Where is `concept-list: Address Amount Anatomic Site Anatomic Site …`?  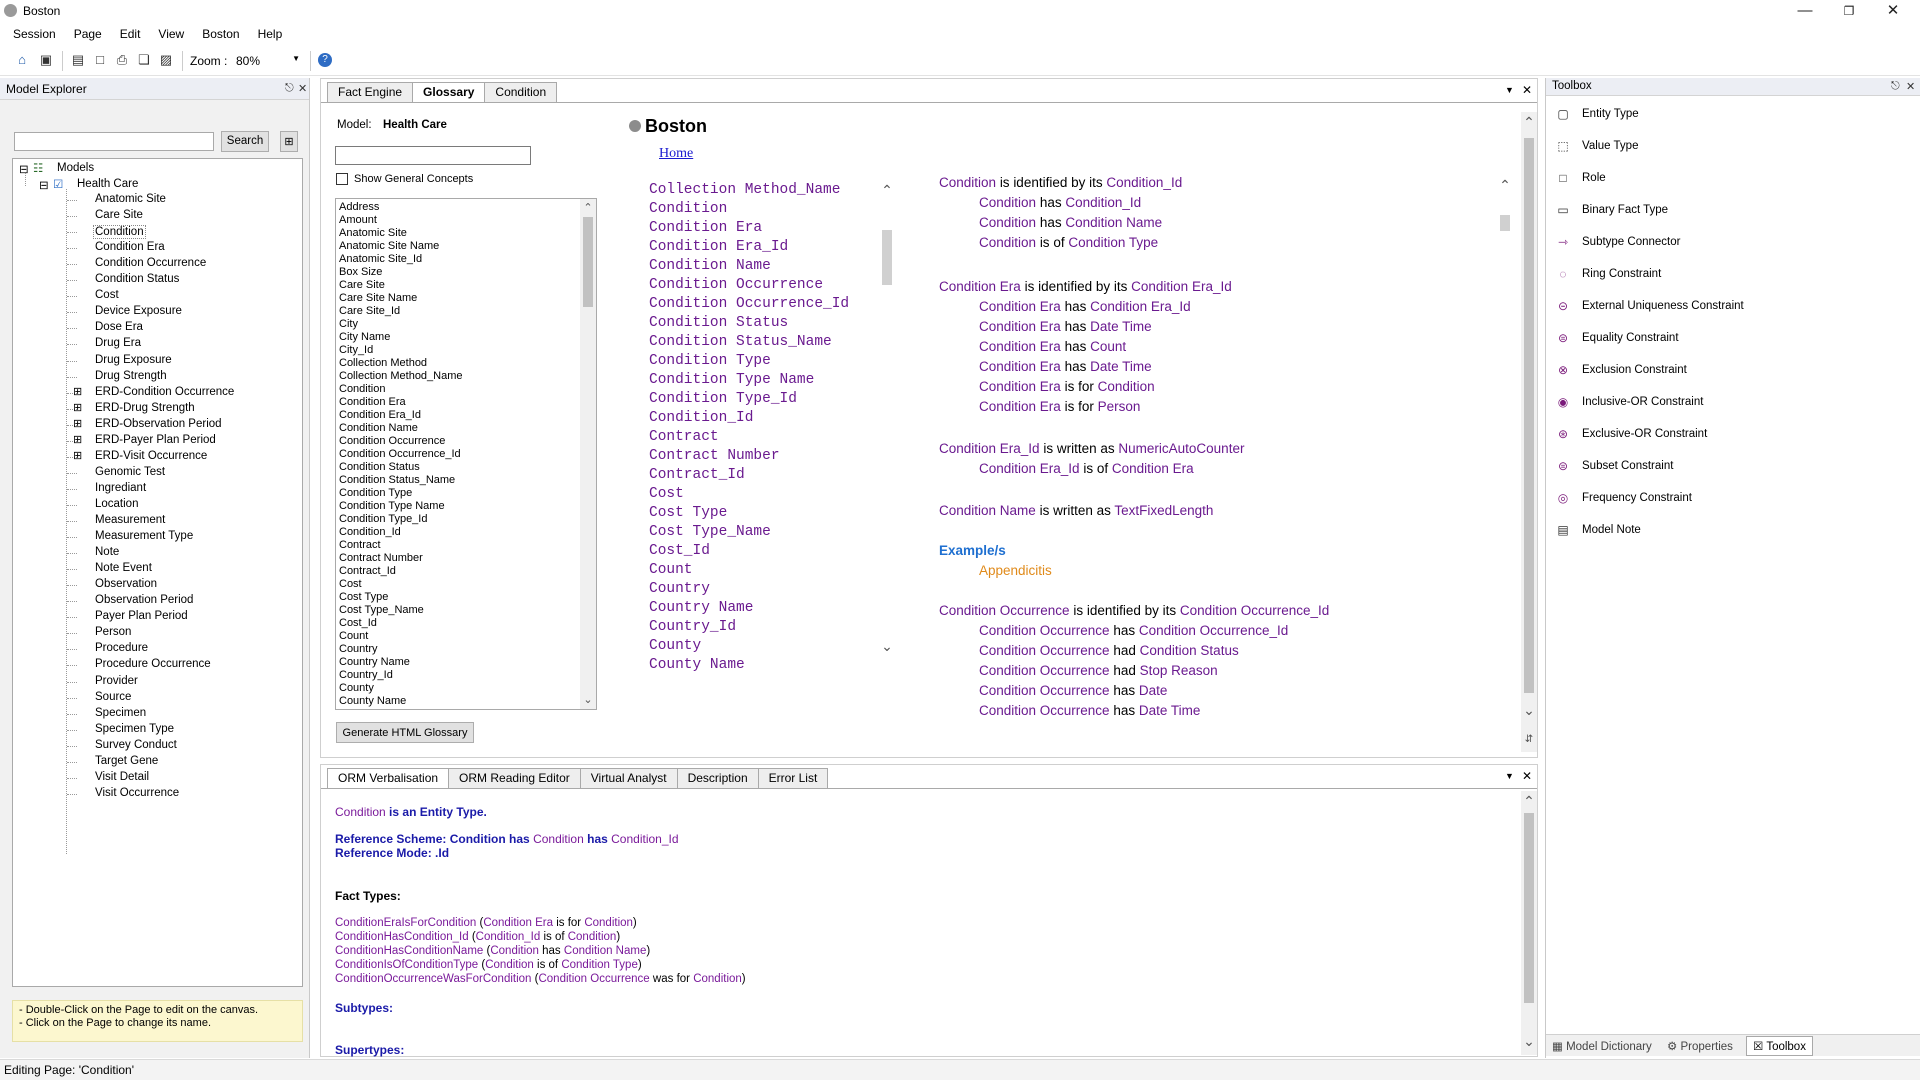
concept-list: Address Amount Anatomic Site Anatomic Site … is located at coordinates (466, 454).